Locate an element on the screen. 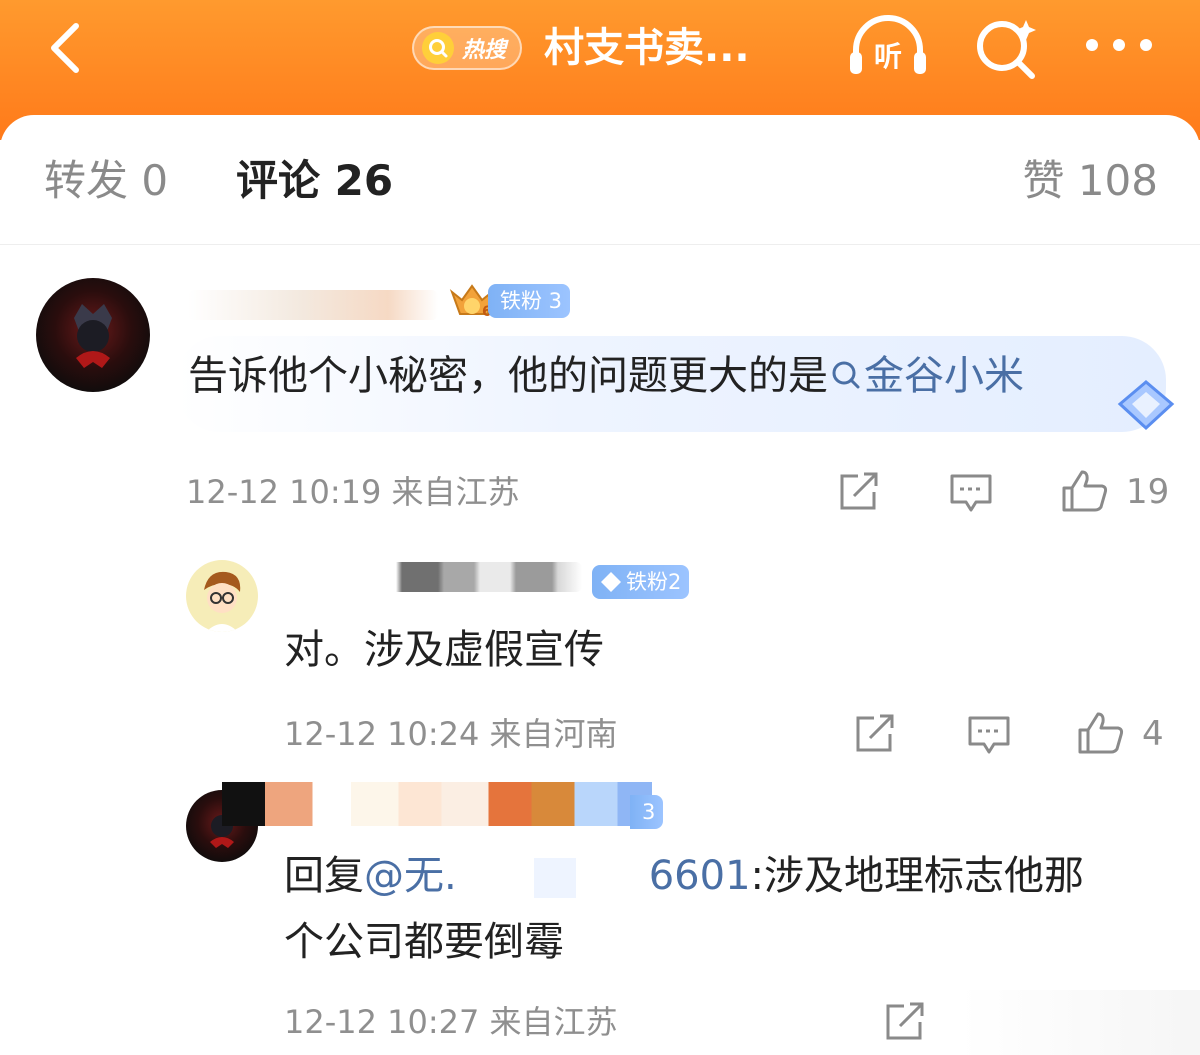  comment-text-body: 告诉他个小秘密，他的问题更大的是 is located at coordinates (508, 376).